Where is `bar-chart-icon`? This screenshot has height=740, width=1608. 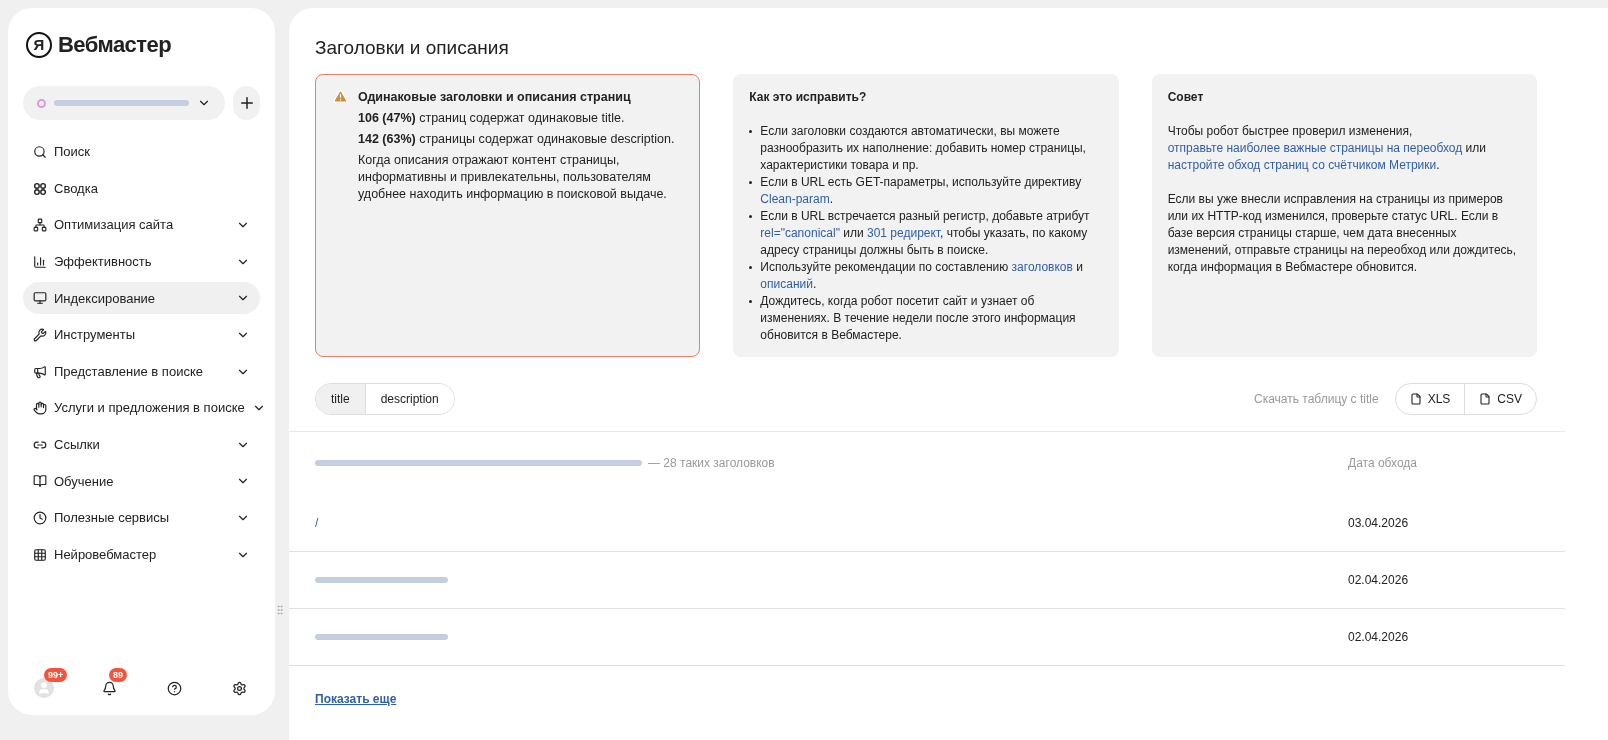 bar-chart-icon is located at coordinates (40, 261).